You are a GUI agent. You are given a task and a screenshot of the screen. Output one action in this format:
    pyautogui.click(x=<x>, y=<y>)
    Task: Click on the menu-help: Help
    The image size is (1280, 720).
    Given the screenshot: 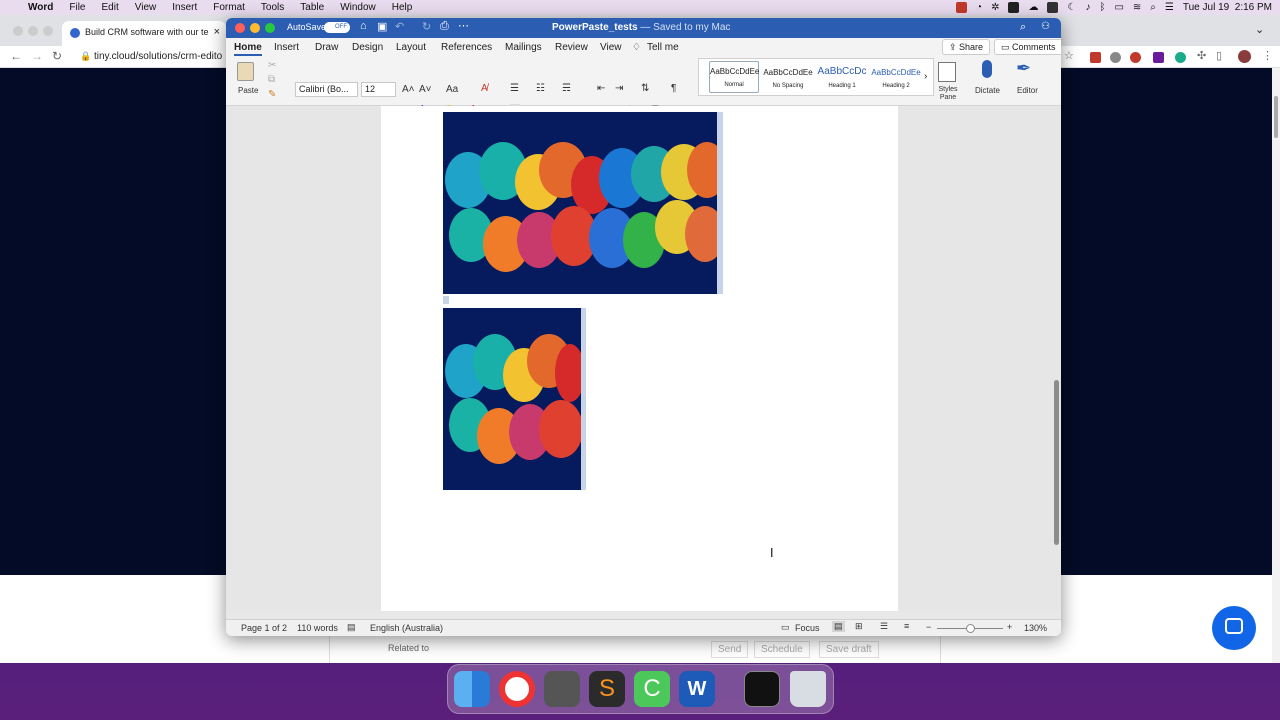 What is the action you would take?
    pyautogui.click(x=402, y=7)
    